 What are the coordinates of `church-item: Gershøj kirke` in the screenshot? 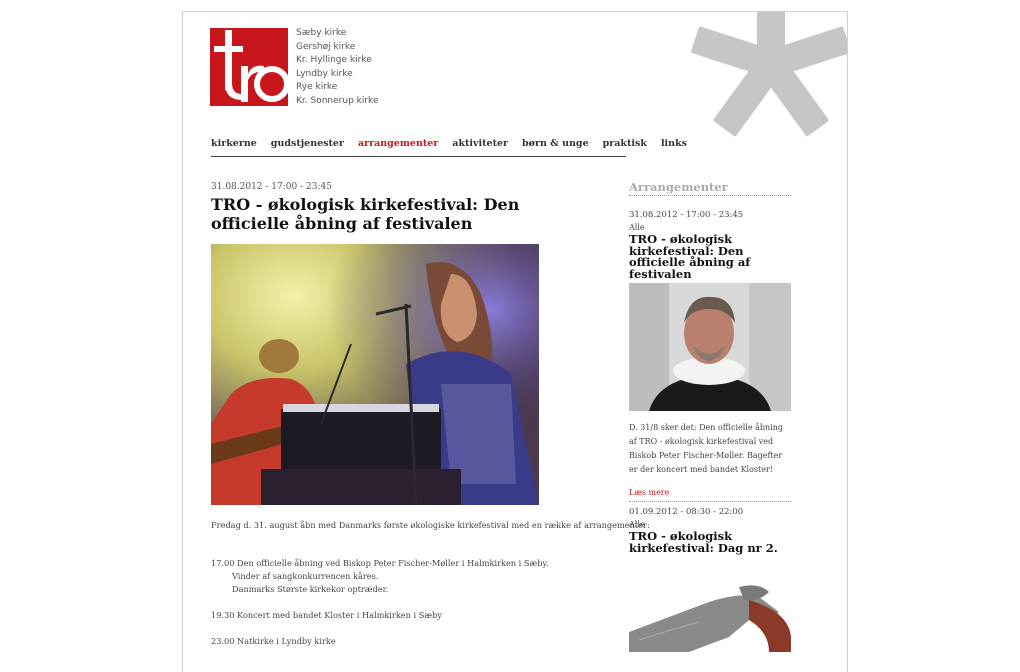 It's located at (337, 48).